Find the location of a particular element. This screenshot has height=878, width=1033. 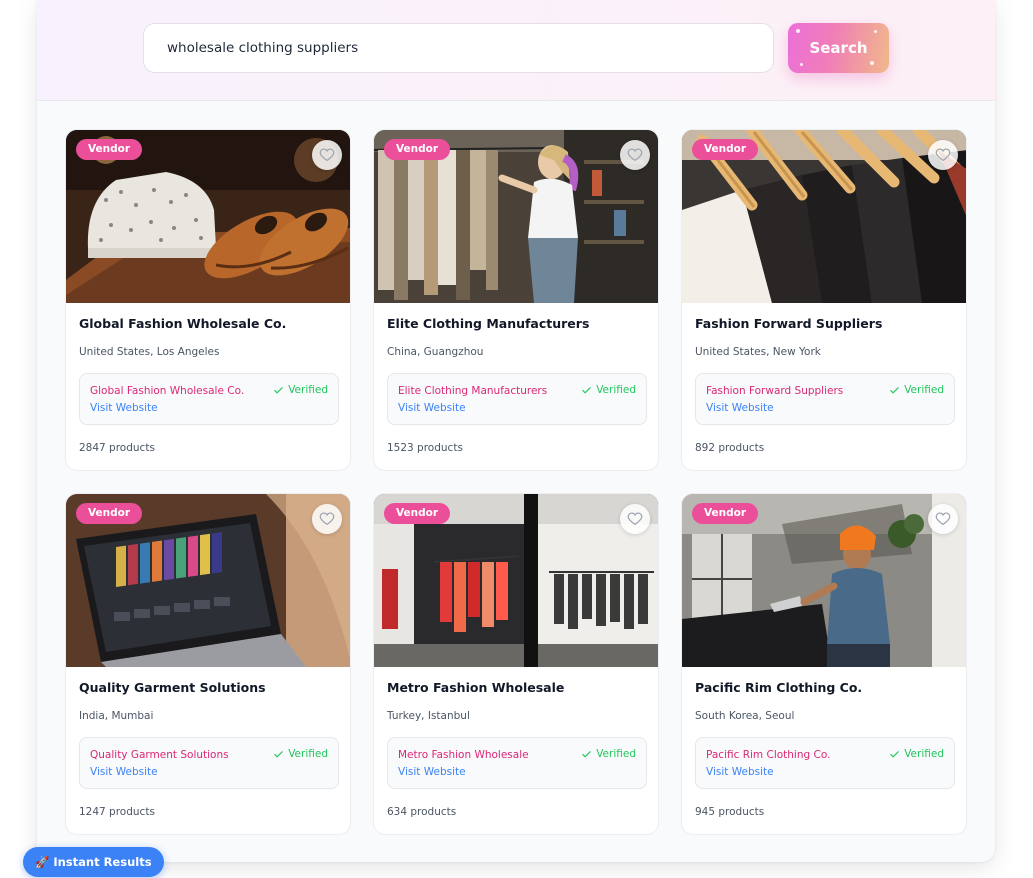

vendor-name: Quality Garment Solutions is located at coordinates (159, 755).